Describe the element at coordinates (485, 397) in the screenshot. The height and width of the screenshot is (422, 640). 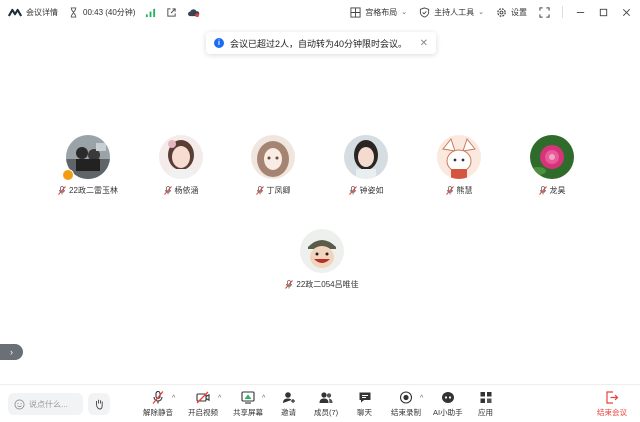
I see `apps-grid-icon` at that location.